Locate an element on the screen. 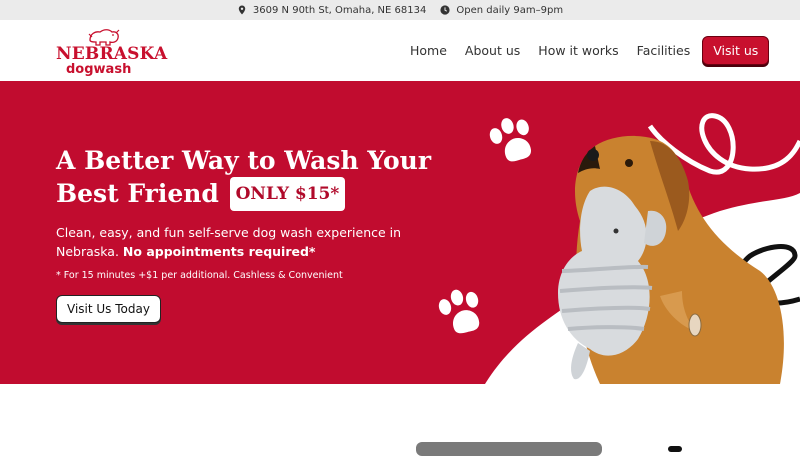 The image size is (800, 456). brand-name-line1: NEBRASKA is located at coordinates (112, 54).